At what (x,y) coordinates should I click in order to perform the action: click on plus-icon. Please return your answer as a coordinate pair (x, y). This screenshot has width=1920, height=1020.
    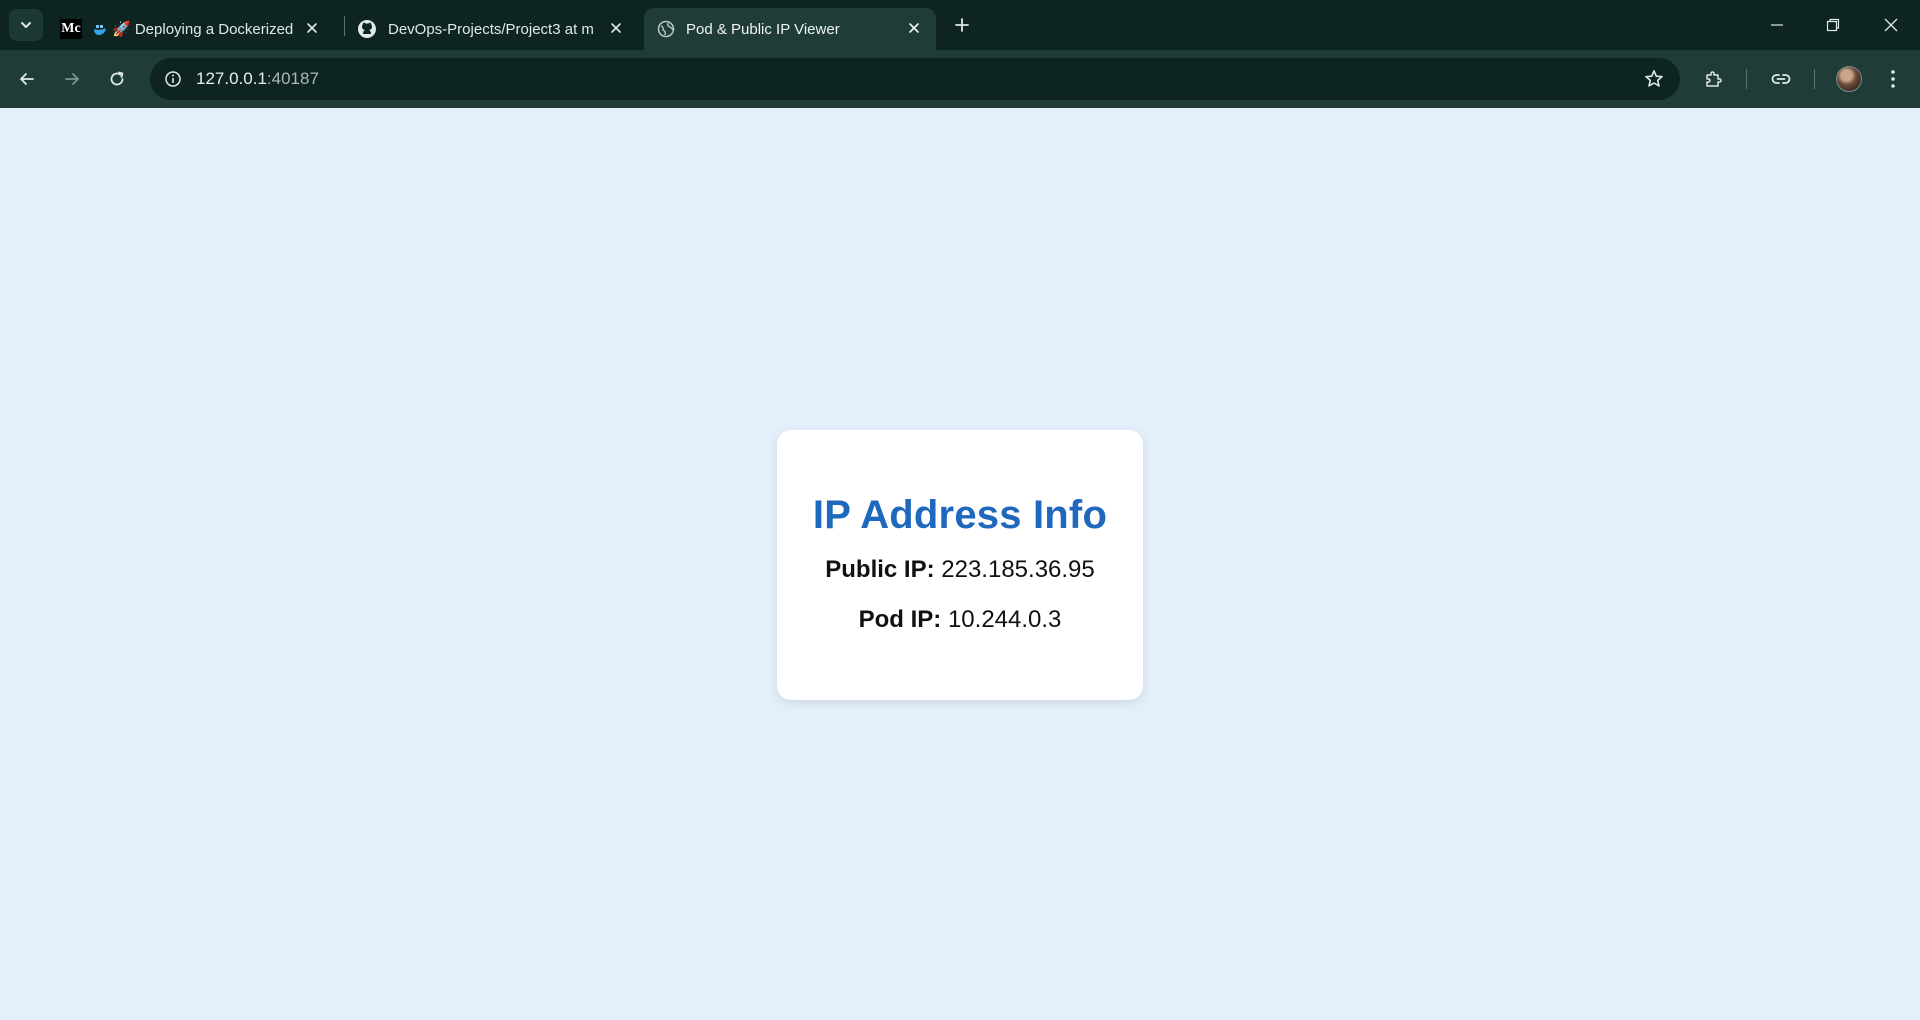
    Looking at the image, I should click on (962, 25).